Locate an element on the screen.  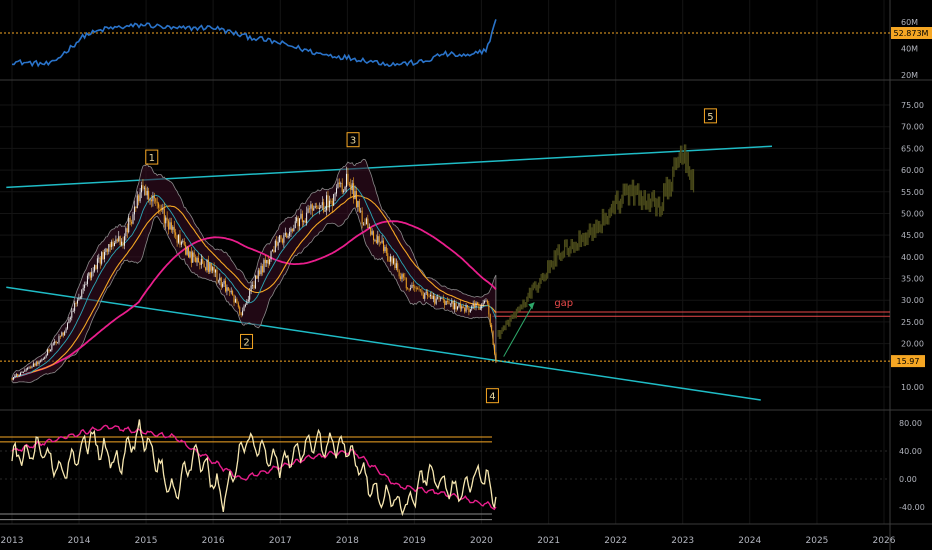
y-tick-label: 50.00 is located at coordinates (912, 213).